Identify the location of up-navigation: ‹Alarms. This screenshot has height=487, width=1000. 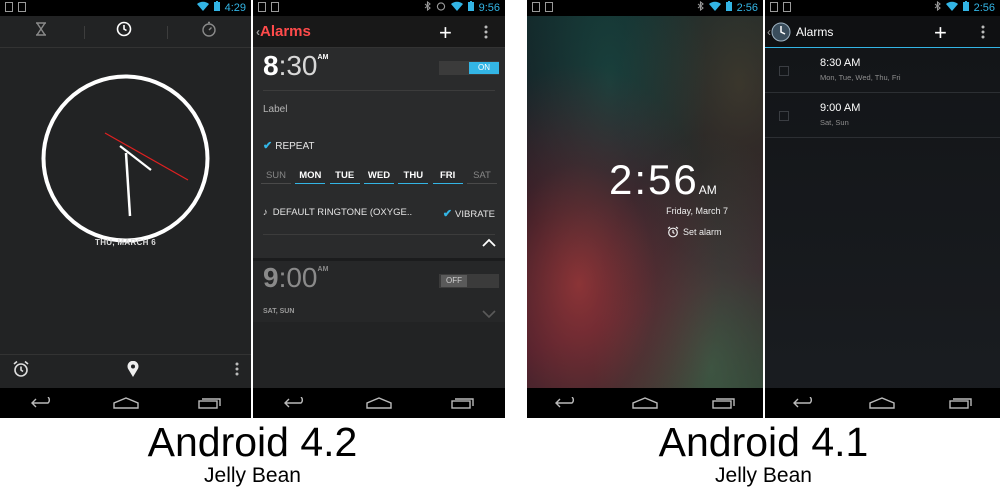
(283, 31).